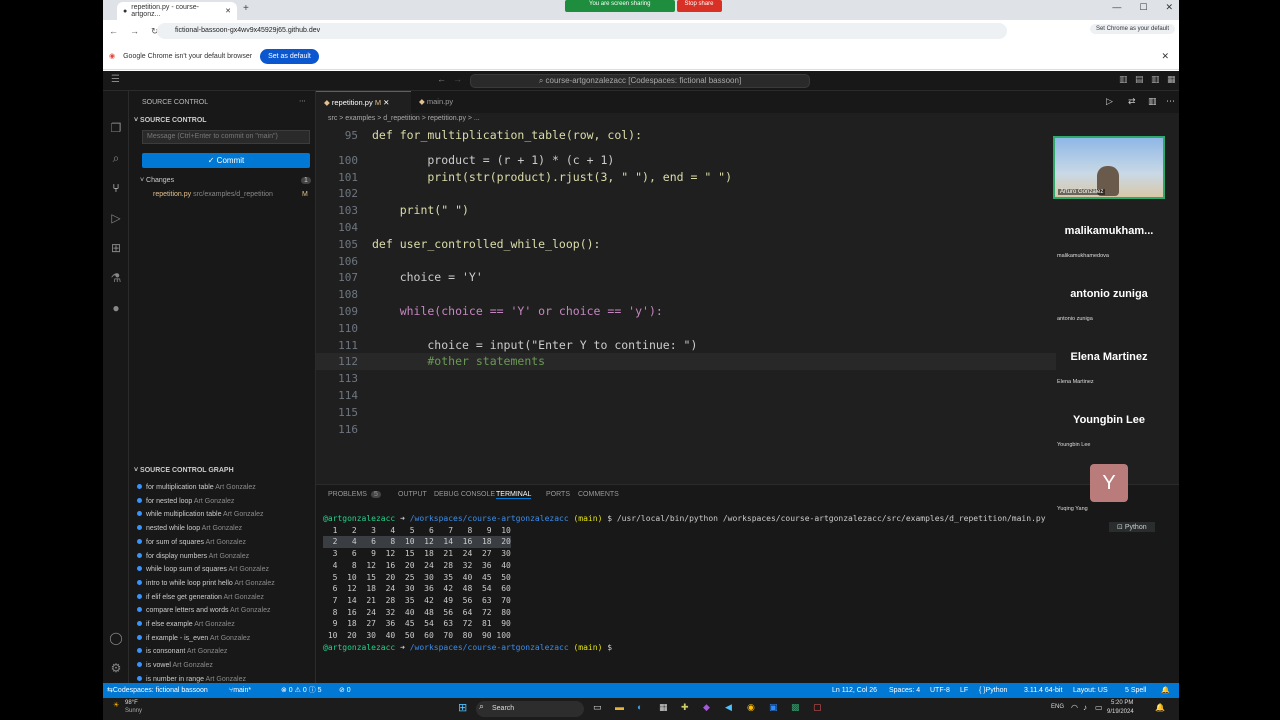  I want to click on app-icon: ✚, so click(685, 707).